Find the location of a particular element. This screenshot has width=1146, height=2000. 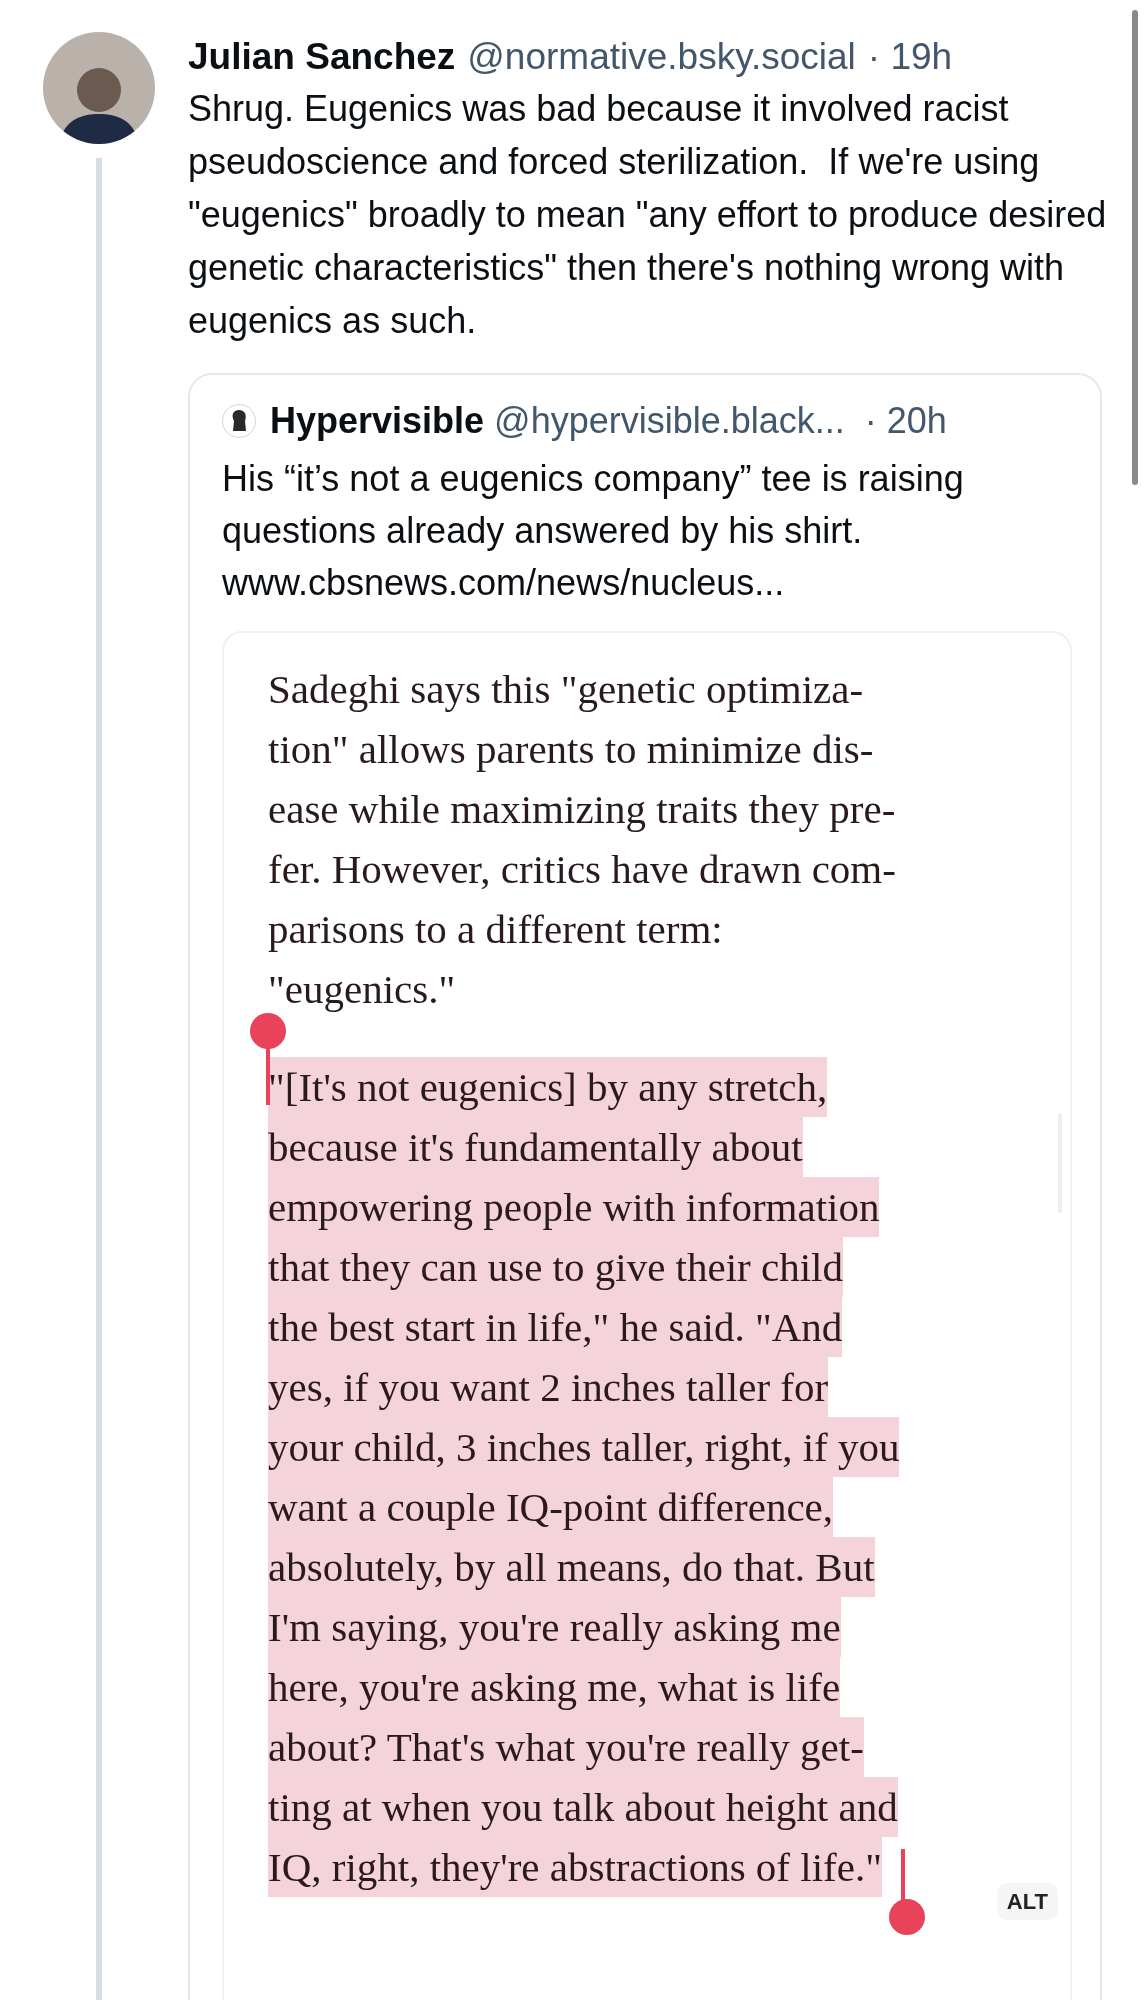

sketch-figure-icon is located at coordinates (239, 421).